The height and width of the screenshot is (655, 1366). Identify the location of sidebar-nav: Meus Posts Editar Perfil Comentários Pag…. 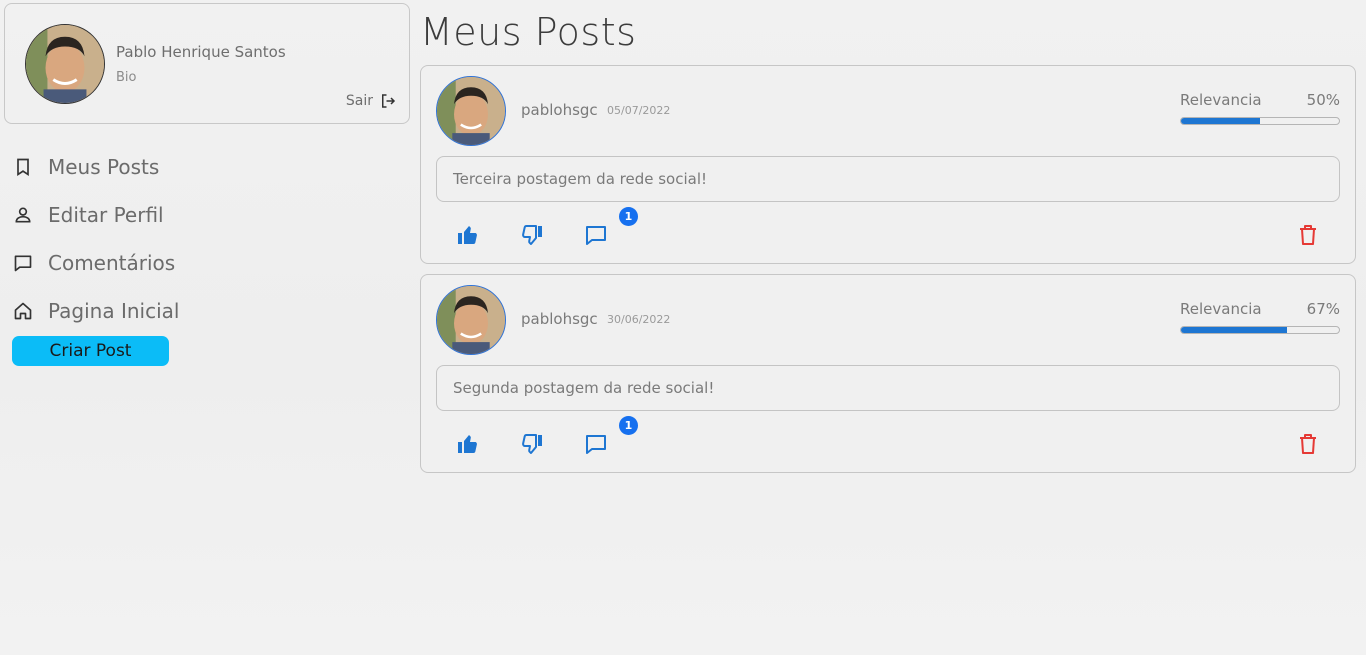
(207, 239).